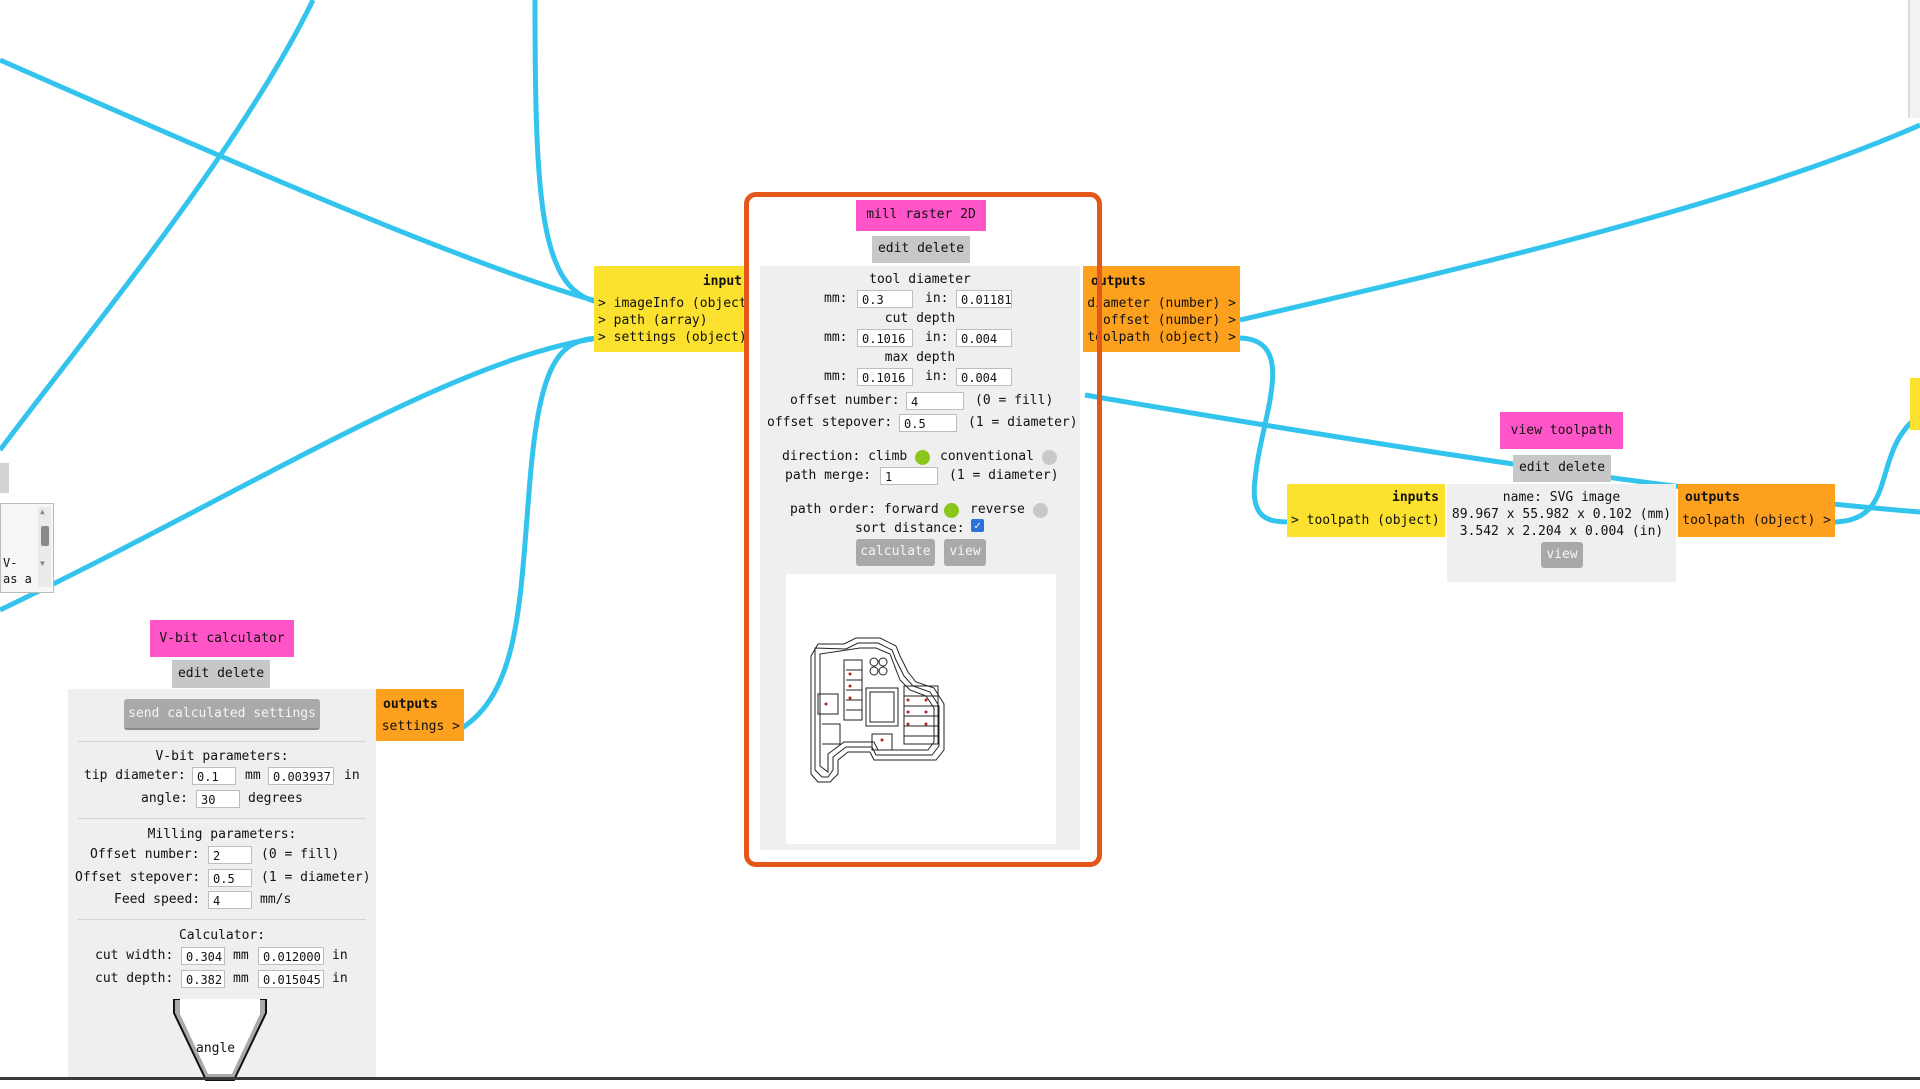  What do you see at coordinates (230, 878) in the screenshot?
I see `vbit-offset-stepover-input: 0.5` at bounding box center [230, 878].